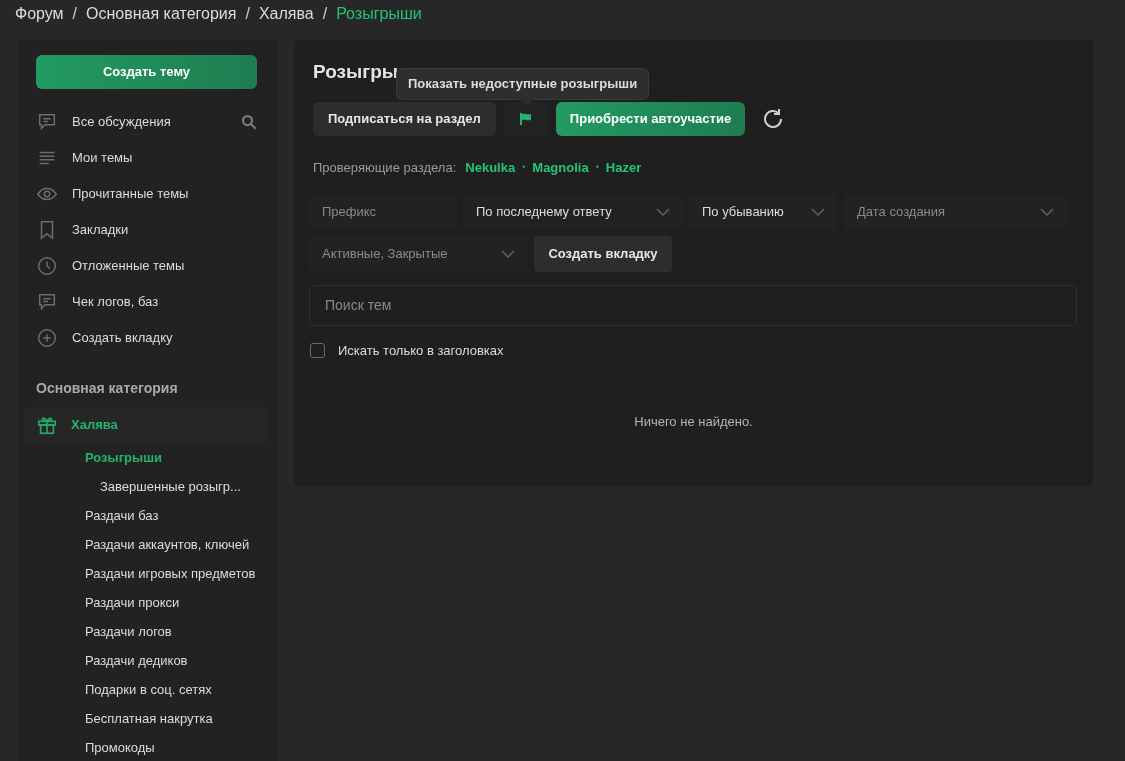 The height and width of the screenshot is (761, 1125). What do you see at coordinates (47, 338) in the screenshot?
I see `plus-circle-icon` at bounding box center [47, 338].